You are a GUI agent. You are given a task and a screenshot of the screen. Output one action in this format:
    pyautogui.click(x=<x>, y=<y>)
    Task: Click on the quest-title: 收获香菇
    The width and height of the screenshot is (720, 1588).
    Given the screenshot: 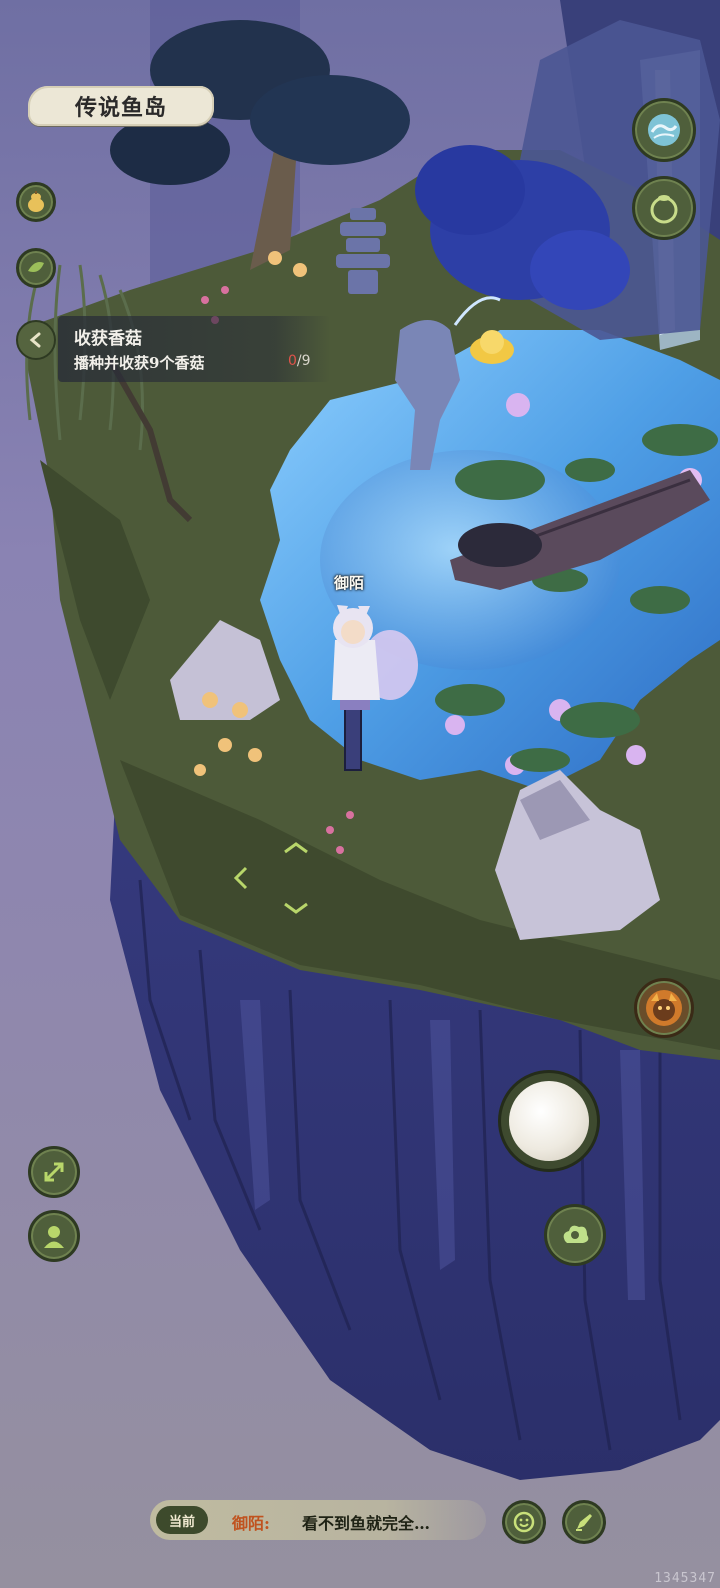 What is the action you would take?
    pyautogui.click(x=108, y=339)
    